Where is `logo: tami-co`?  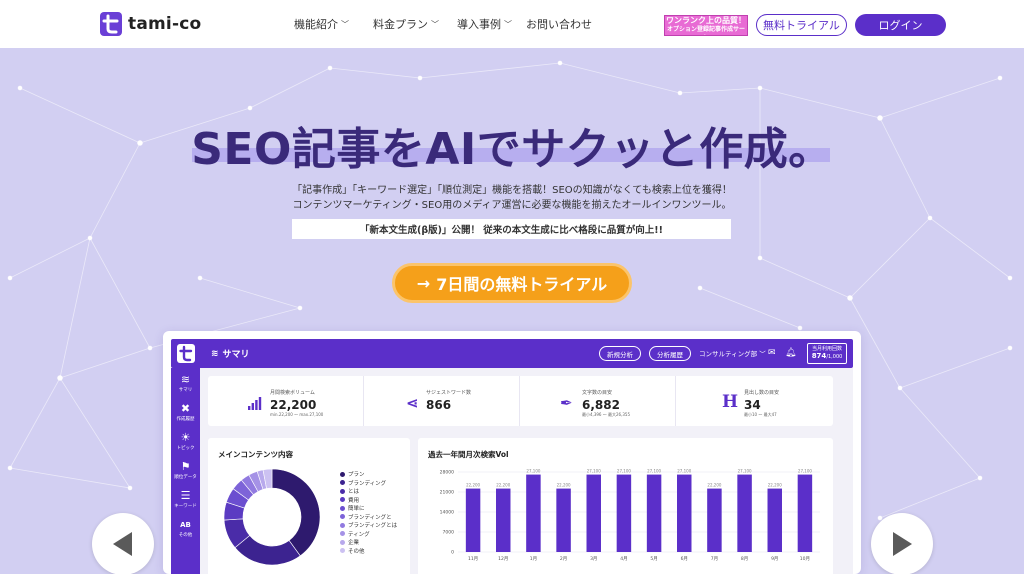
logo: tami-co is located at coordinates (150, 24).